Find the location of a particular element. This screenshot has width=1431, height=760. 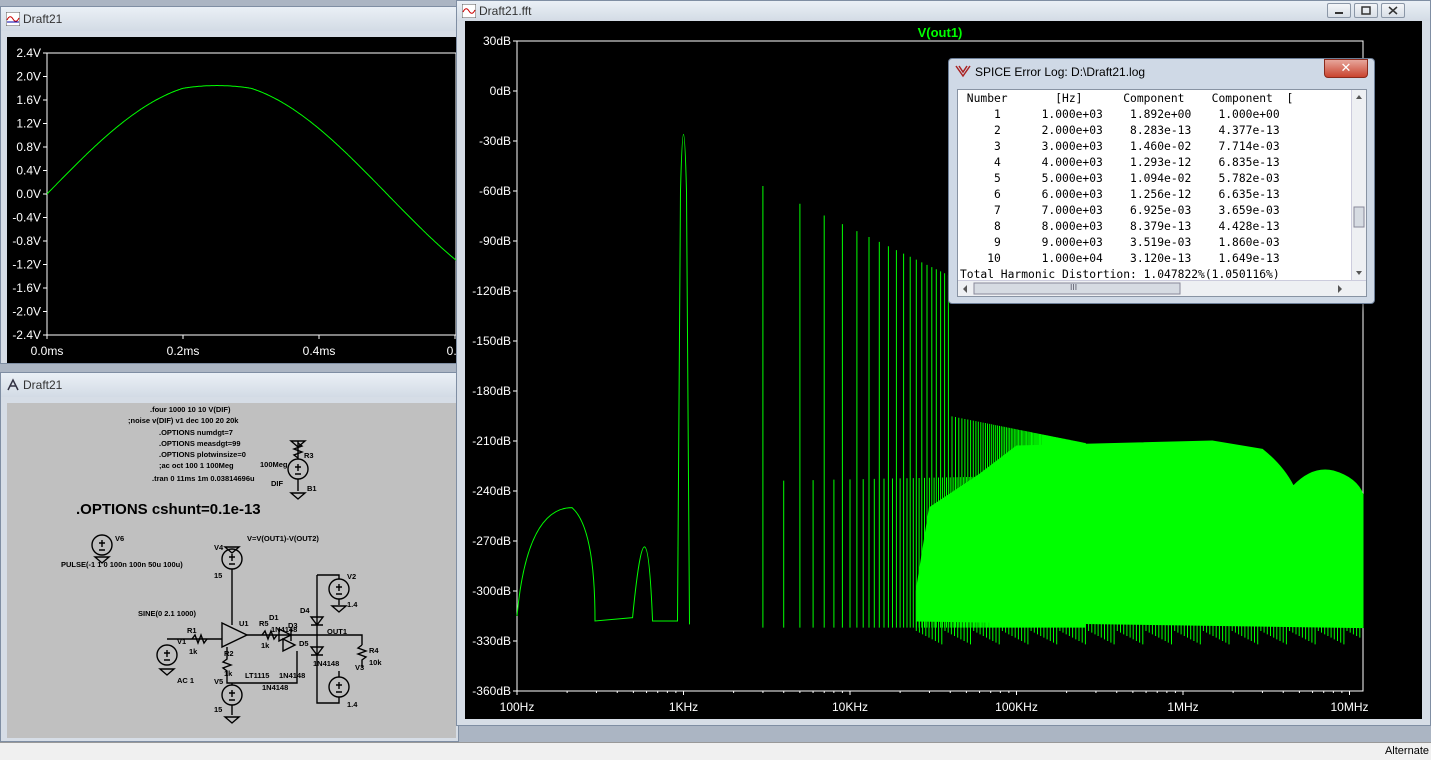

y-tick-label: -60dB is located at coordinates (495, 191).